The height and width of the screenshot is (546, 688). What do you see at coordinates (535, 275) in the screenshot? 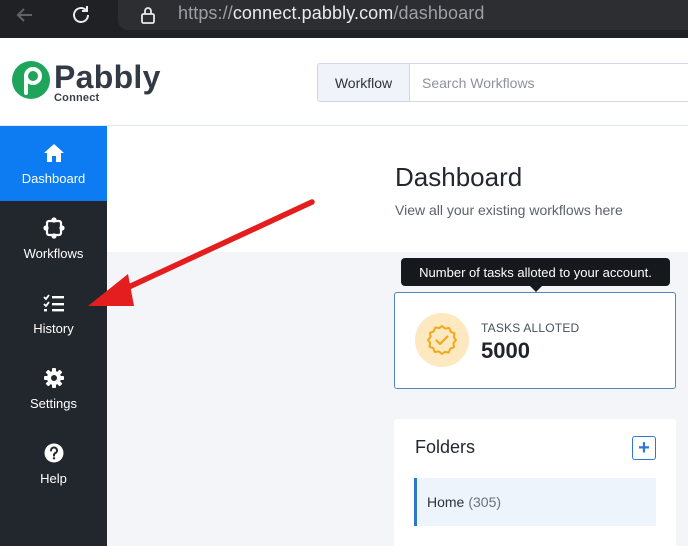
I see `tasks-tooltip: Number of tasks alloted to your account.` at bounding box center [535, 275].